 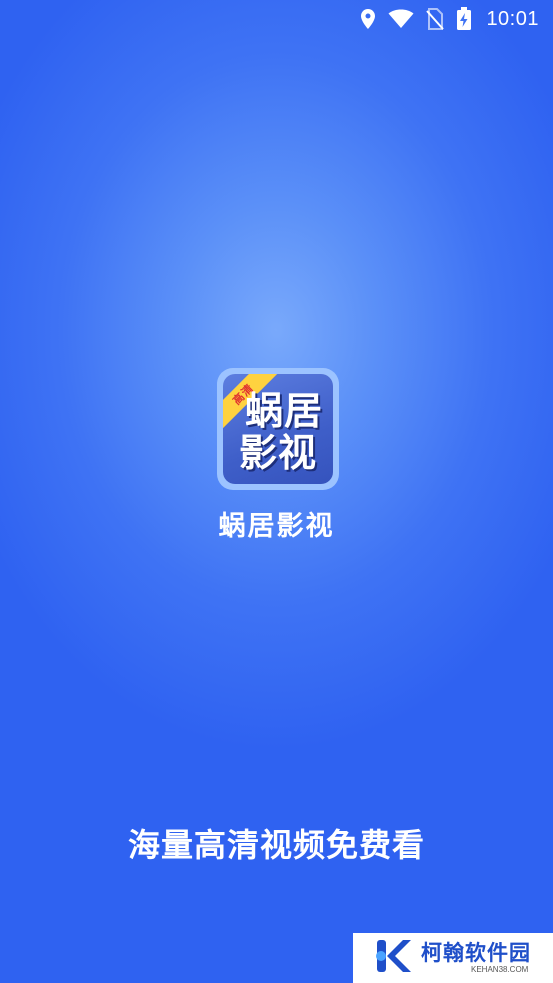 I want to click on watermark-url: KEHAN38.COM, so click(x=500, y=969).